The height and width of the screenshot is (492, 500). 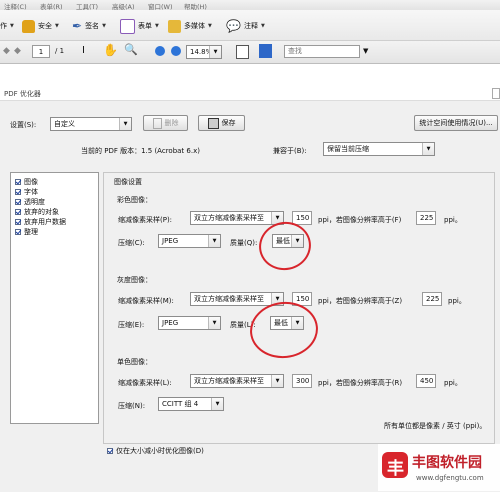 What do you see at coordinates (176, 51) in the screenshot?
I see `zoom-in-icon` at bounding box center [176, 51].